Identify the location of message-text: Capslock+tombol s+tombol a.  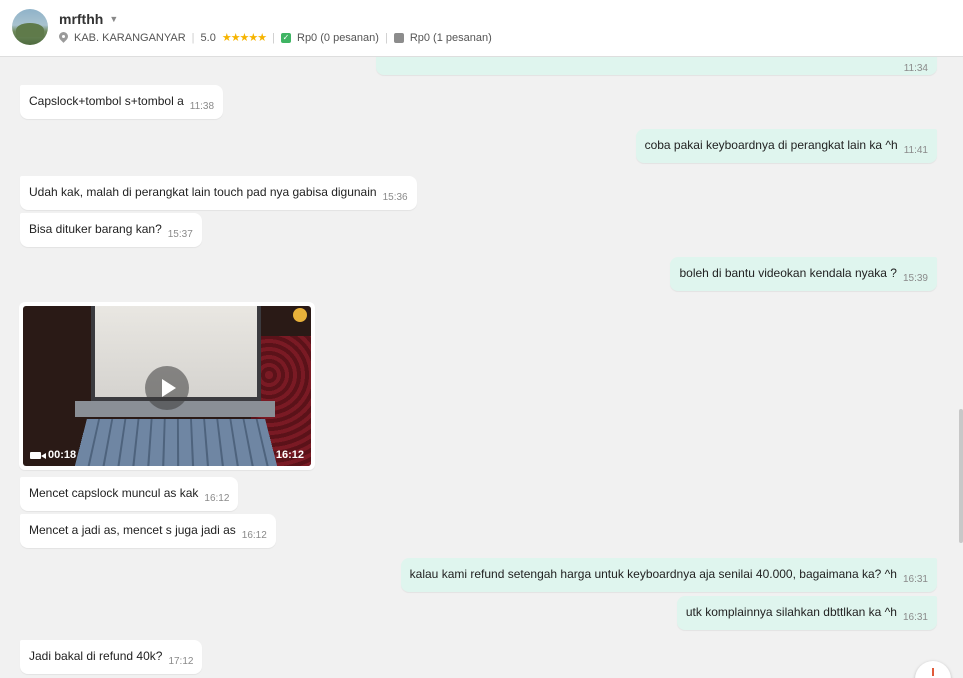
(106, 101).